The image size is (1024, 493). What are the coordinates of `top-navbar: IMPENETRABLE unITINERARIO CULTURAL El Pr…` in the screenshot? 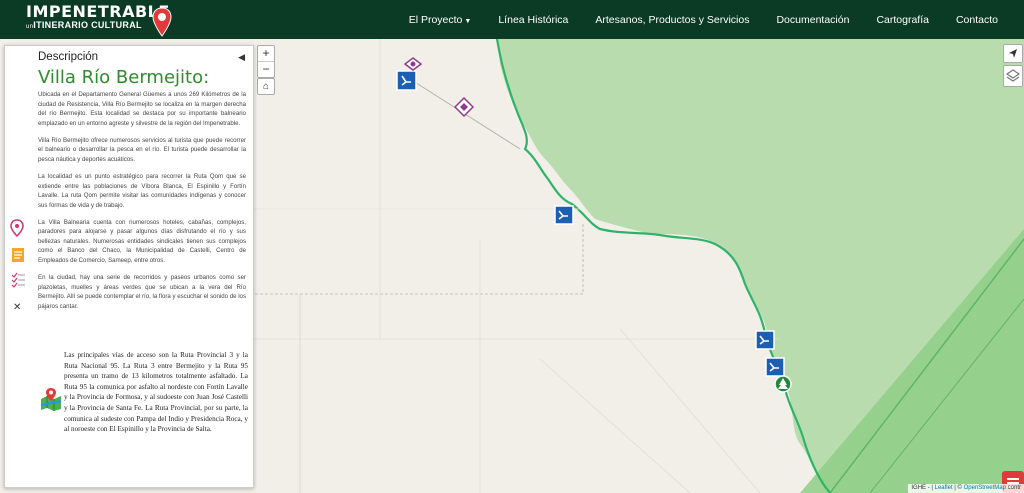 It's located at (512, 19).